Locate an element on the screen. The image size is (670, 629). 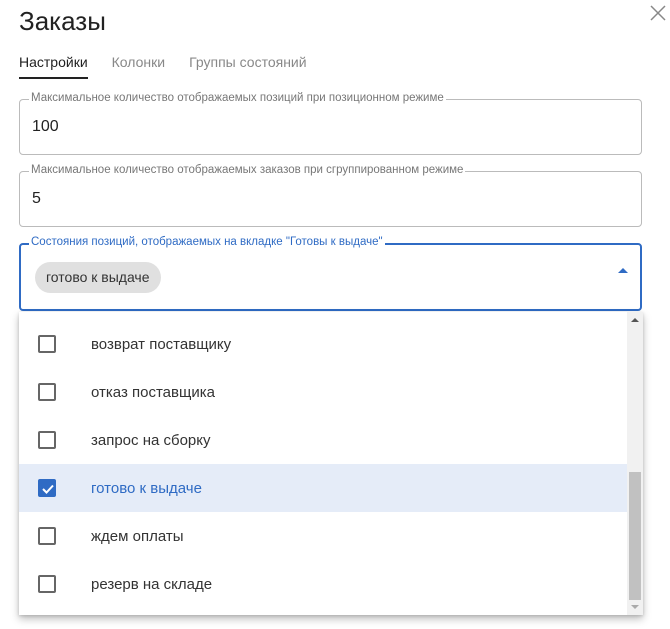
tabs: Настройки Колонки Группы состояний is located at coordinates (163, 66).